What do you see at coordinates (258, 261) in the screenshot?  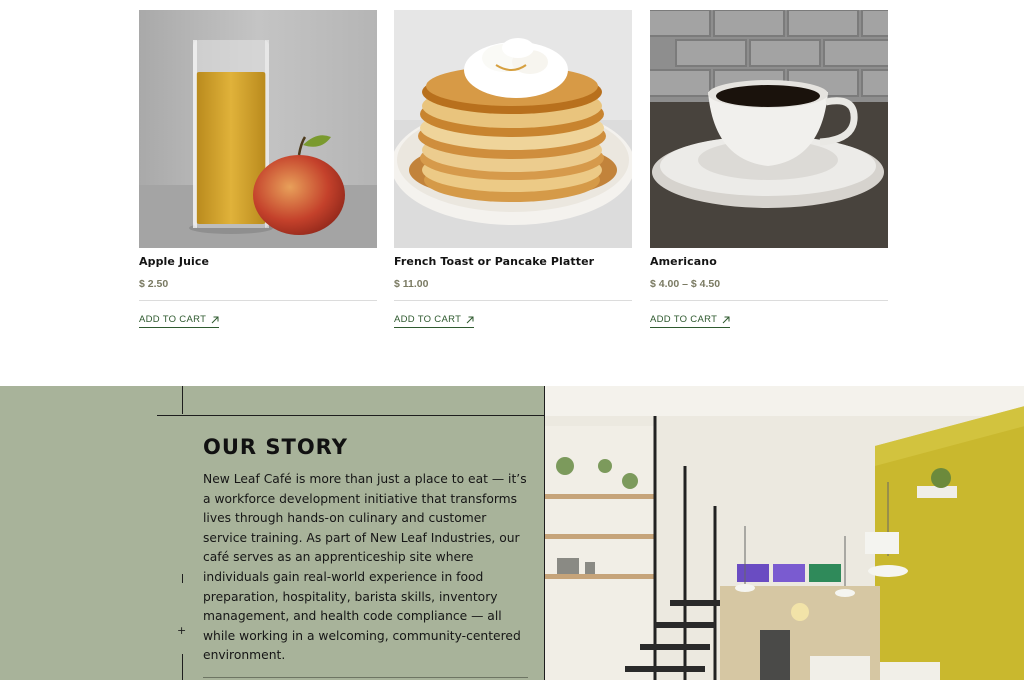 I see `product-name: Apple Juice` at bounding box center [258, 261].